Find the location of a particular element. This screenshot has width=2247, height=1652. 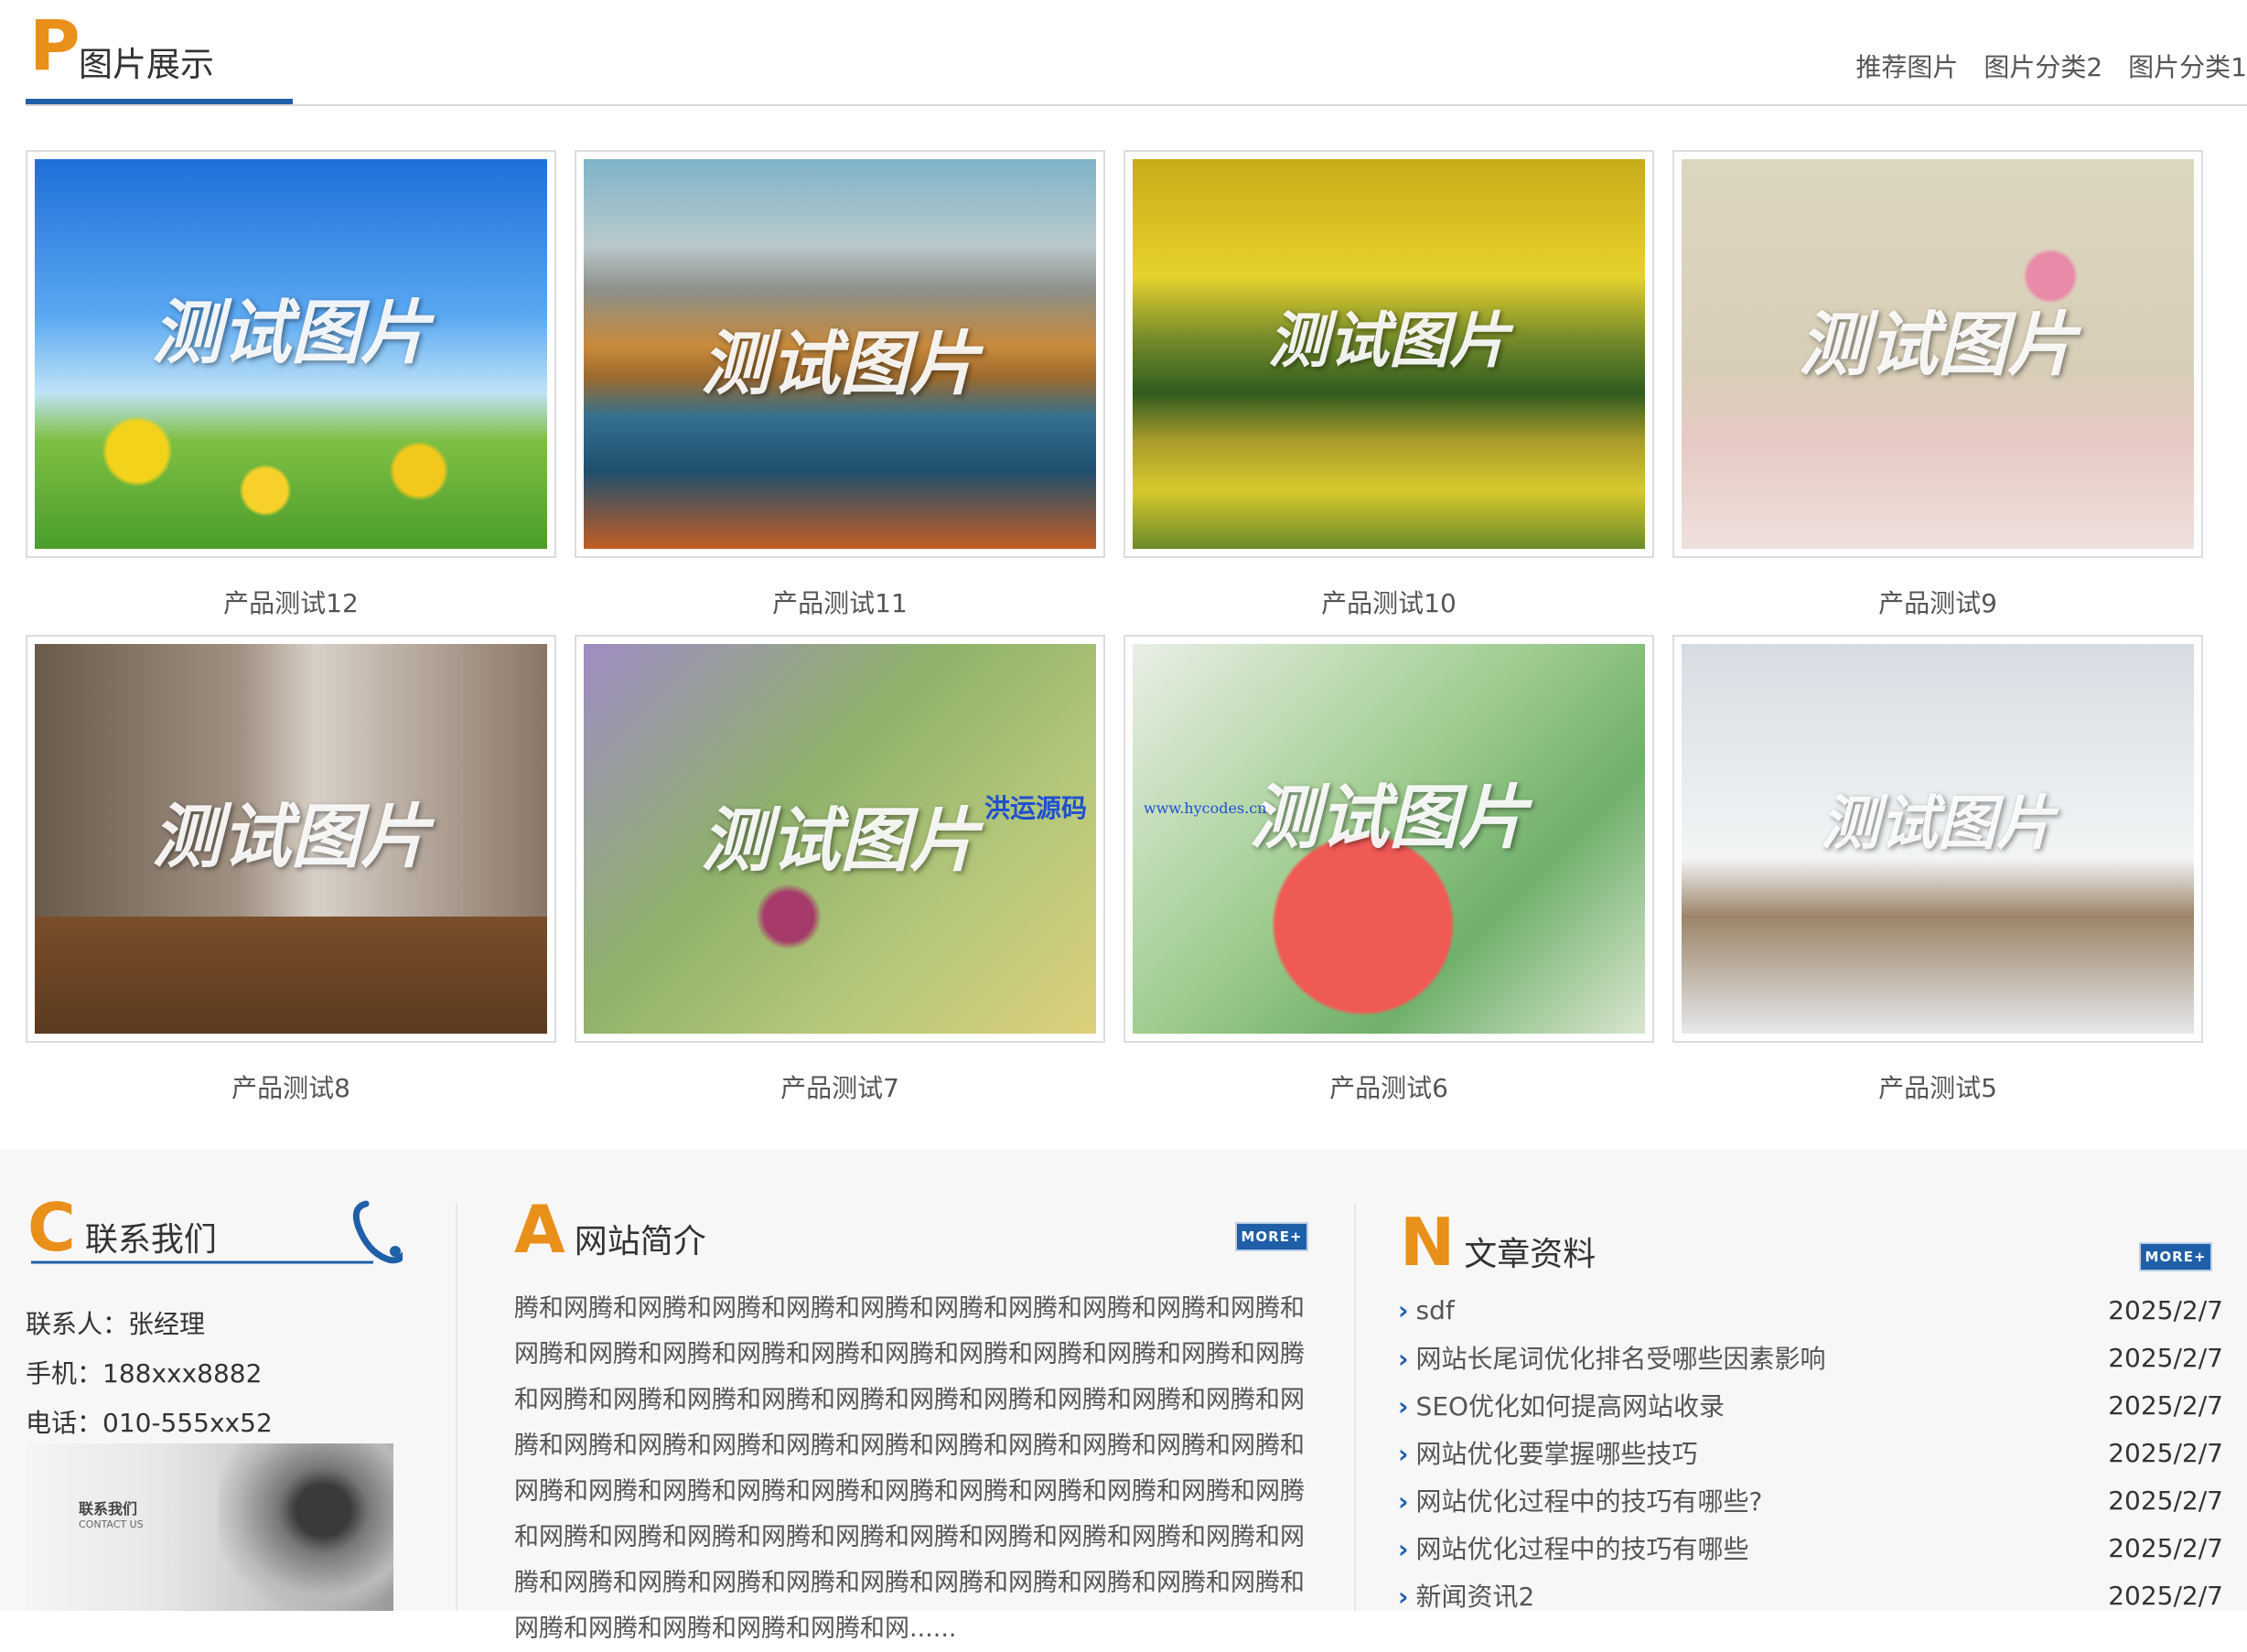

gallery-caption: 产品测试5 is located at coordinates (1937, 1086).